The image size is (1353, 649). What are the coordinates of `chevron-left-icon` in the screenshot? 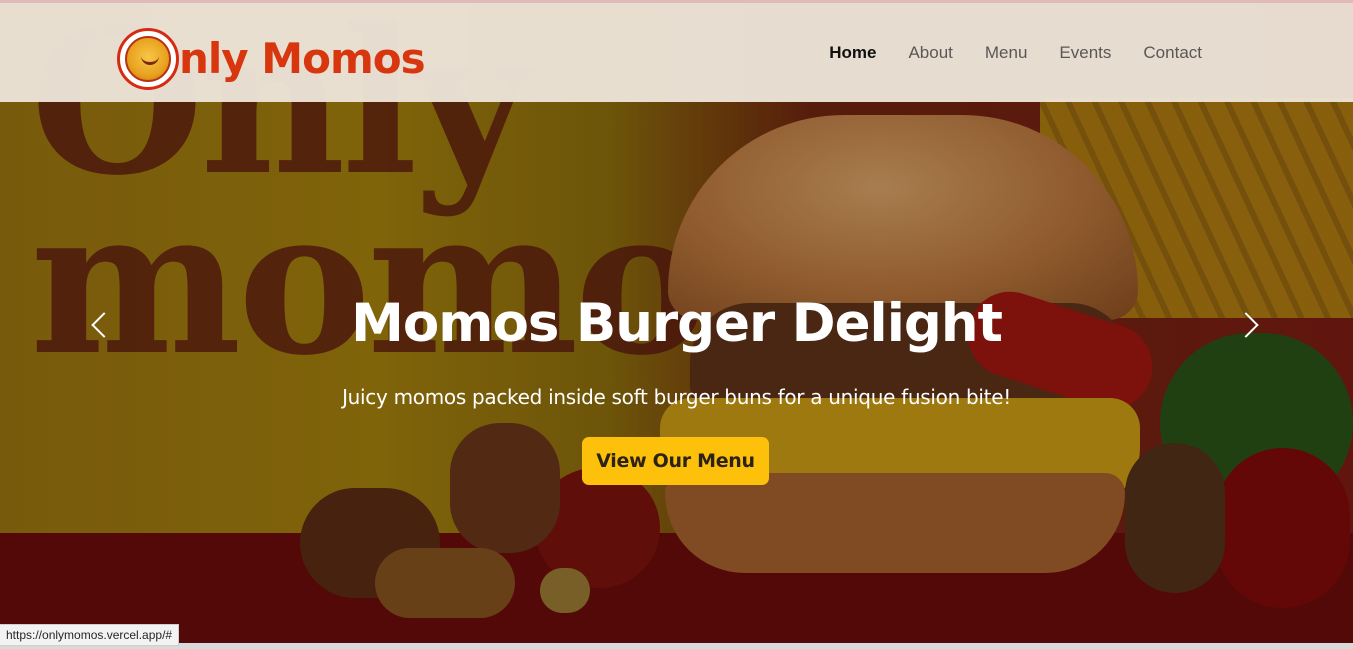 It's located at (104, 325).